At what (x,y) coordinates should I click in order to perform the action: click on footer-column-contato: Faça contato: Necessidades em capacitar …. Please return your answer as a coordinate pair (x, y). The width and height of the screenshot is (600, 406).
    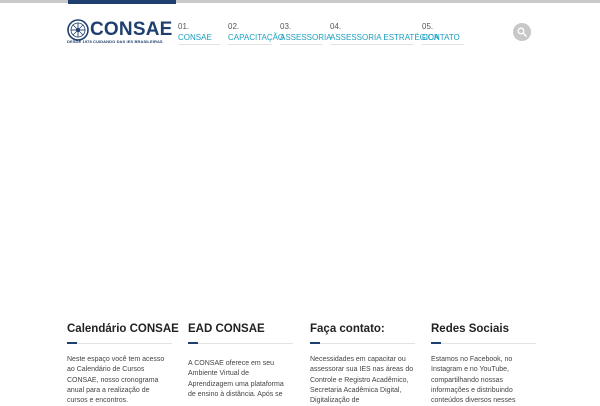
    Looking at the image, I should click on (362, 364).